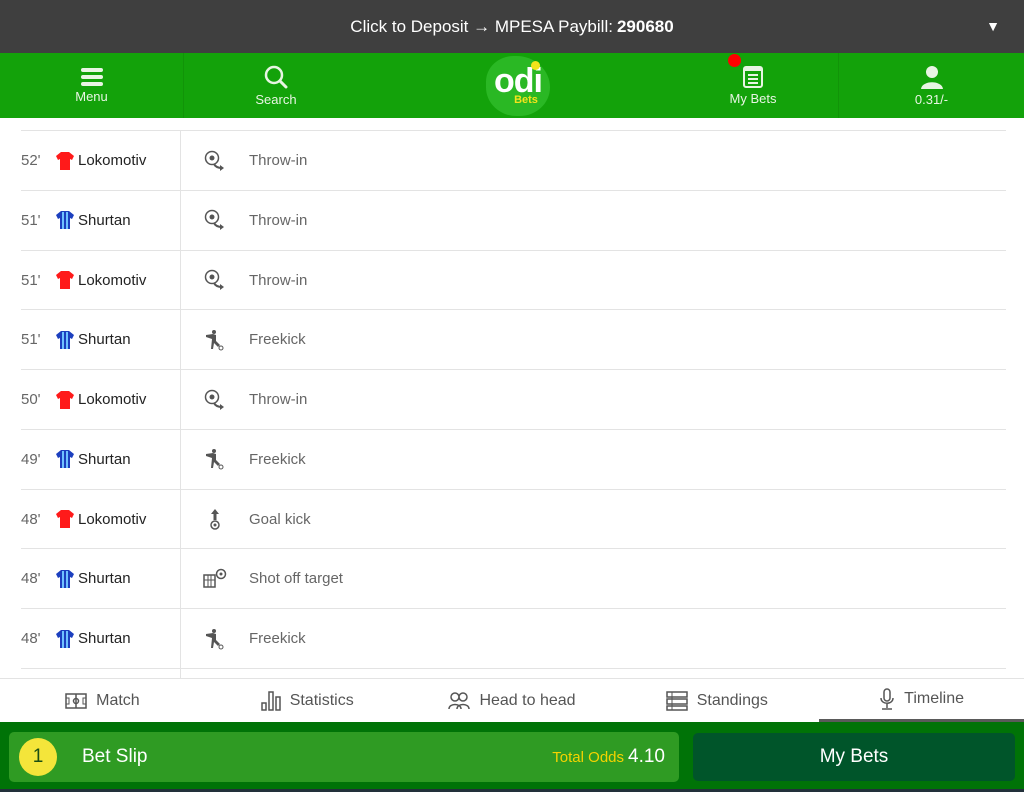  I want to click on deposit-text: Click to Deposit → MPESA Paybill:, so click(481, 26).